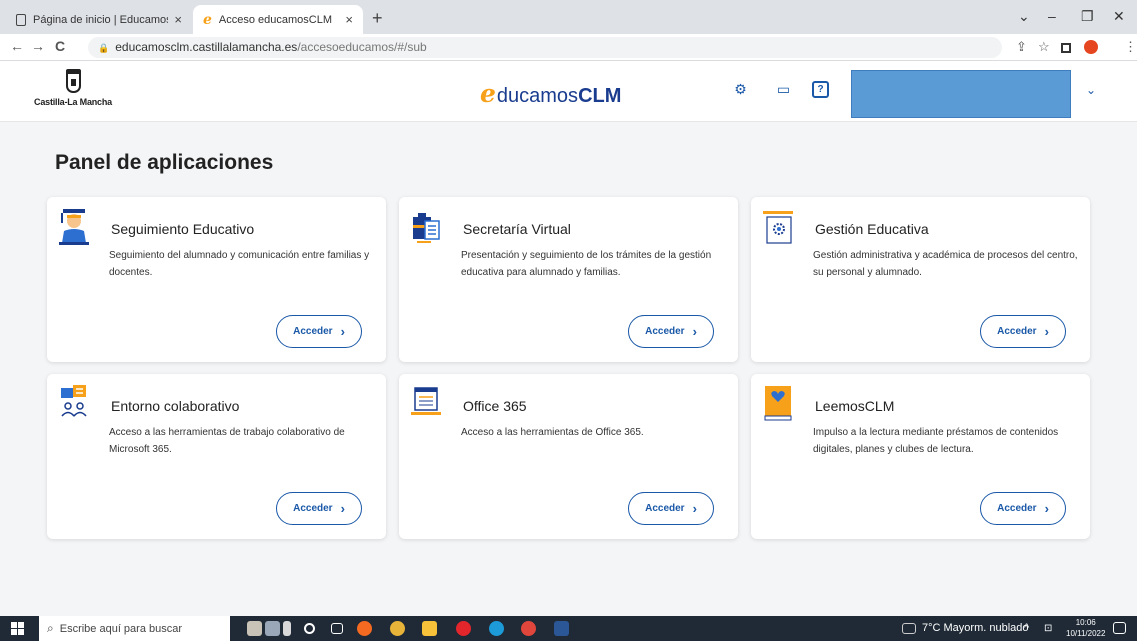 The height and width of the screenshot is (641, 1137). I want to click on desktop-icon: ▭, so click(783, 89).